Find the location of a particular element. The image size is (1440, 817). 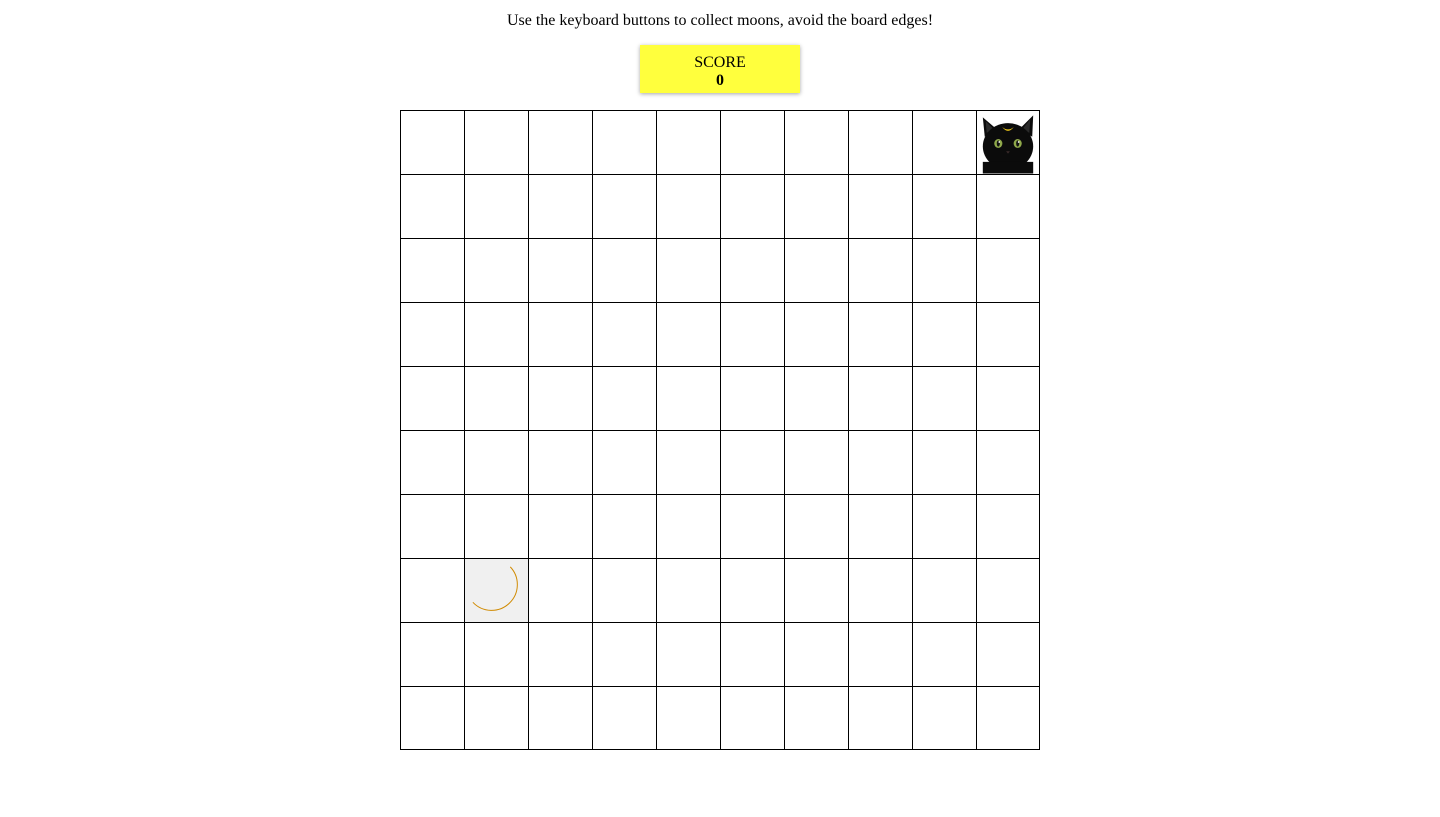

score-panel: SCORE 0 is located at coordinates (720, 69).